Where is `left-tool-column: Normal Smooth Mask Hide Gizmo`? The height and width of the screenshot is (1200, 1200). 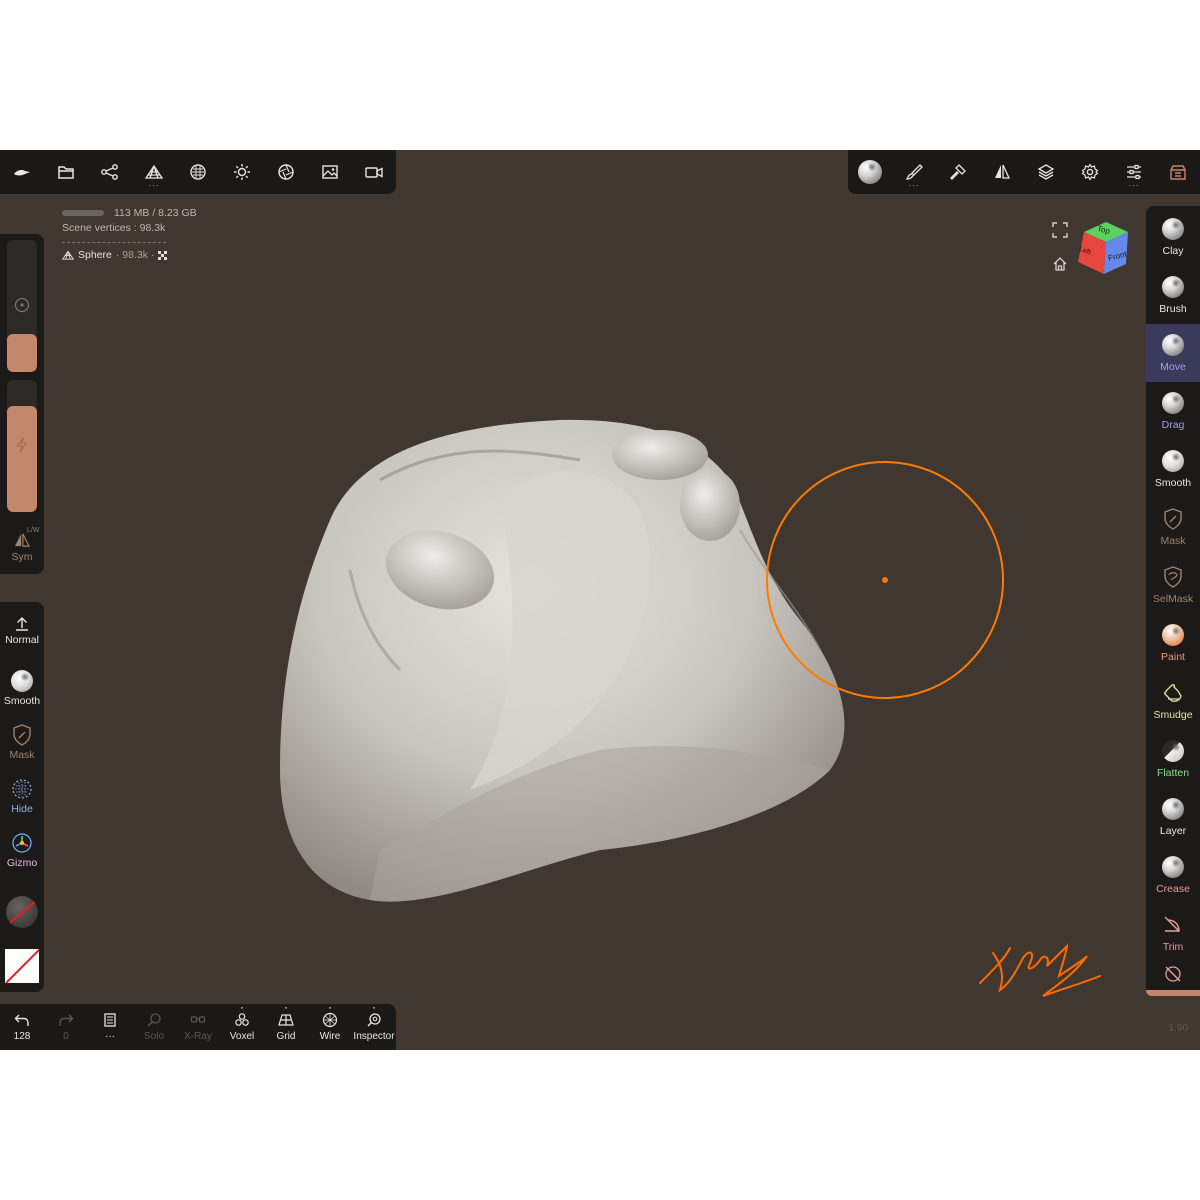
left-tool-column: Normal Smooth Mask Hide Gizmo is located at coordinates (22, 797).